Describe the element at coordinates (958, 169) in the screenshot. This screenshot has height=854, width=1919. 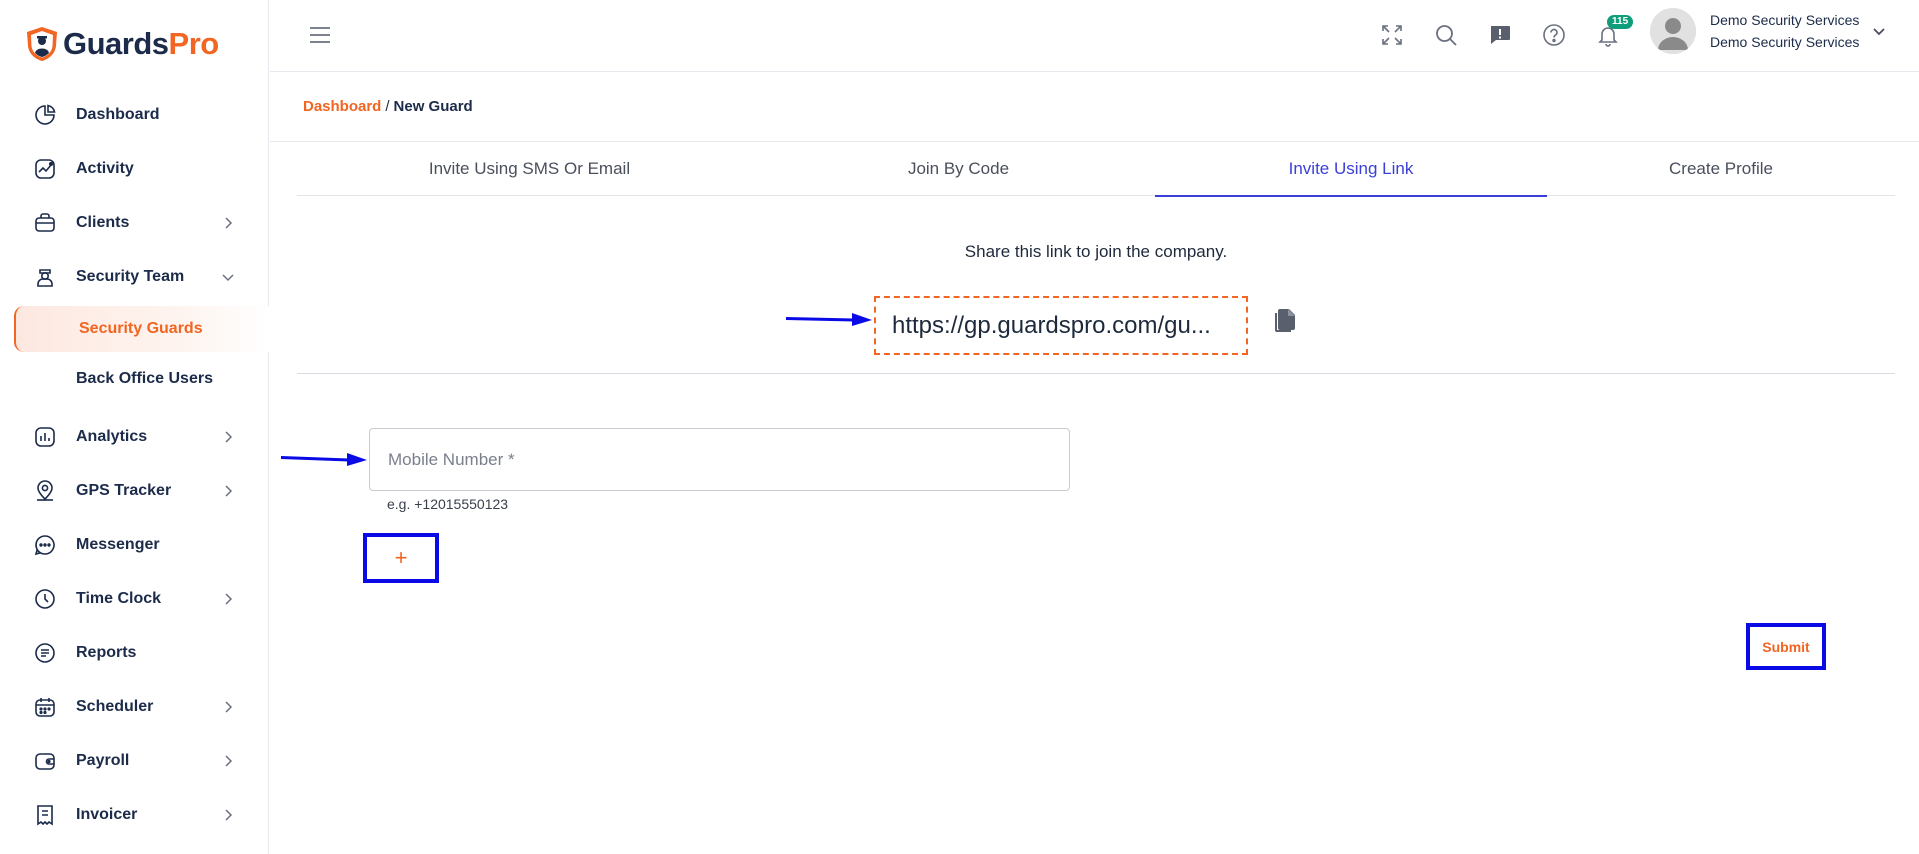
I see `tab-join-by-code: Join By Code` at that location.